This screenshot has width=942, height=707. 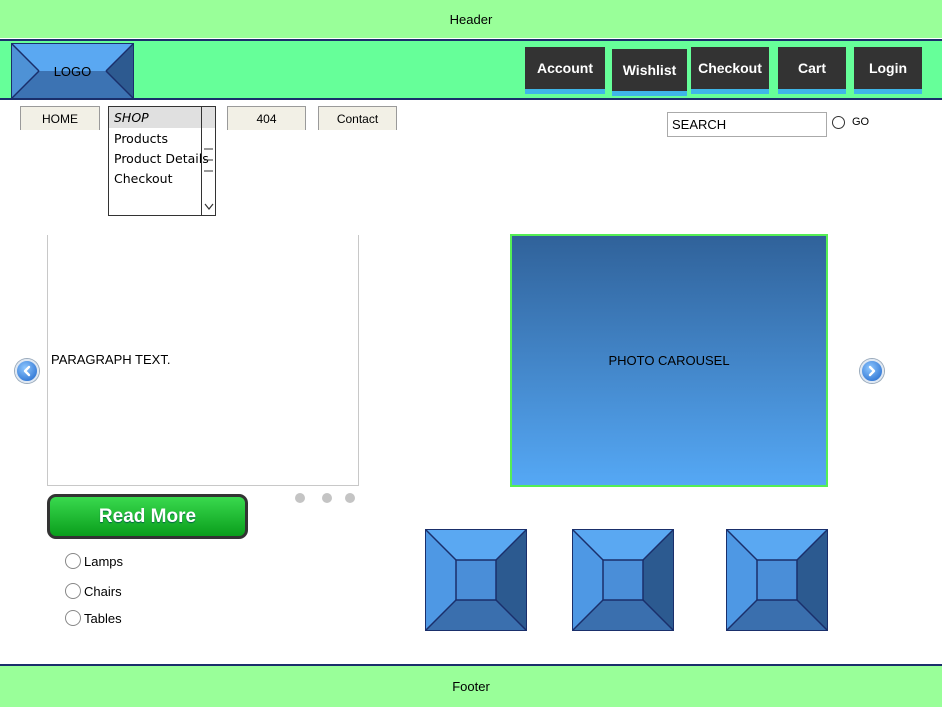 I want to click on scrollbar-grip-icon, so click(x=209, y=179).